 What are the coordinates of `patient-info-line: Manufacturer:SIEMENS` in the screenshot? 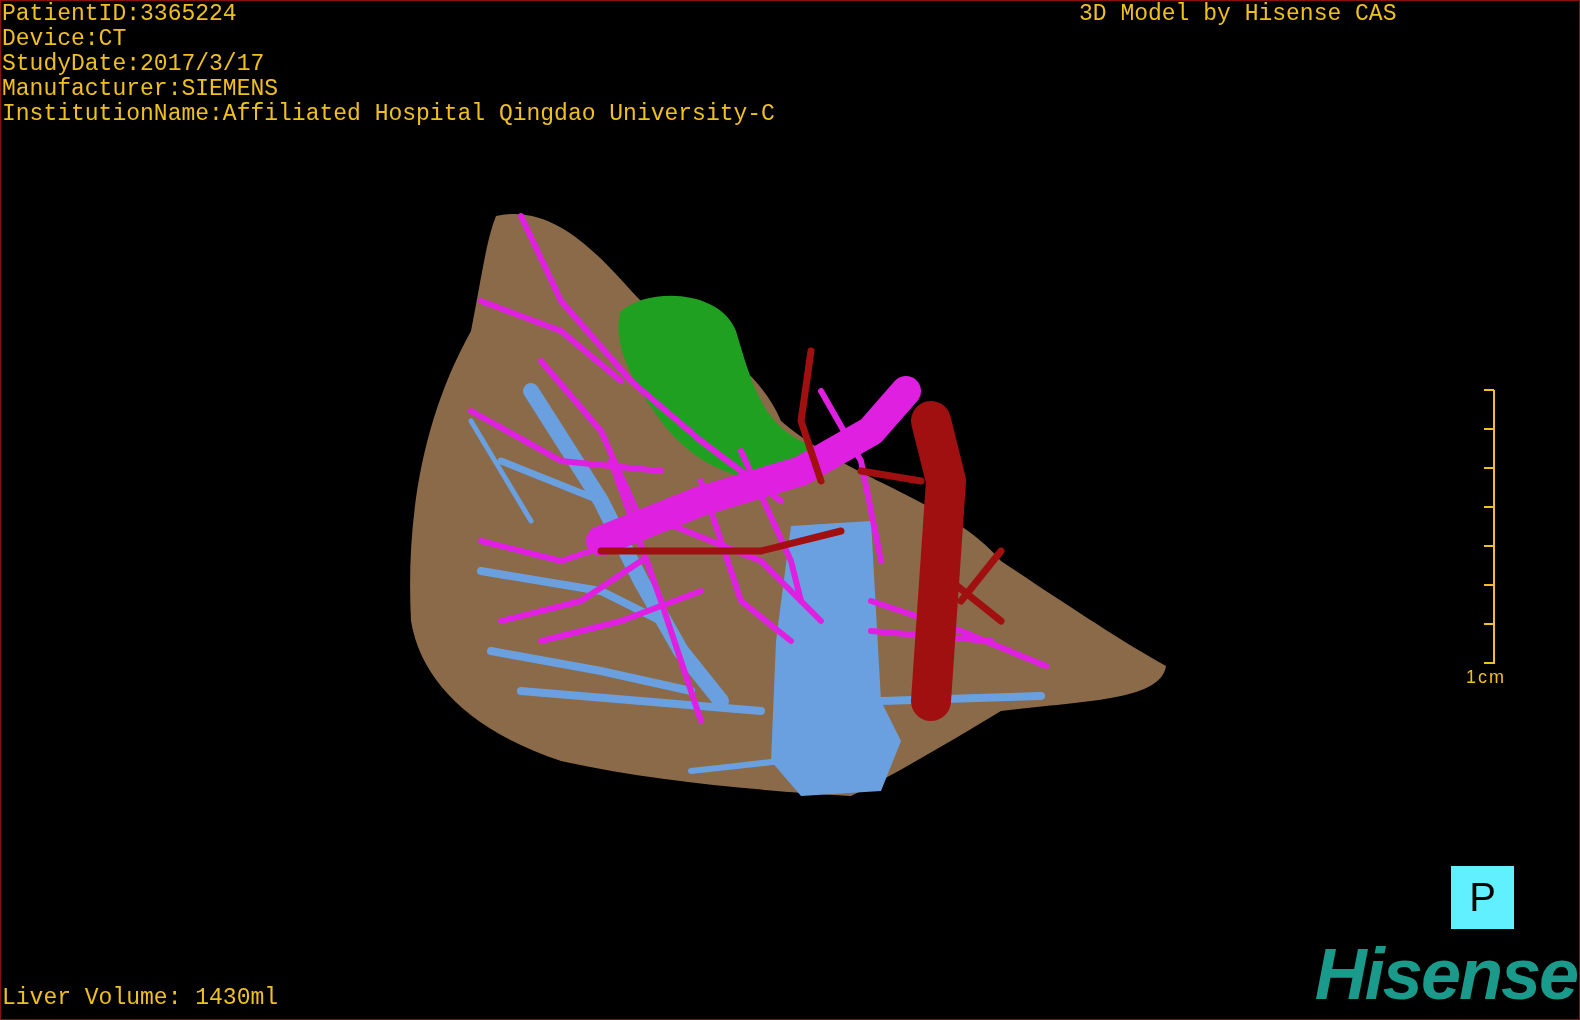 It's located at (141, 89).